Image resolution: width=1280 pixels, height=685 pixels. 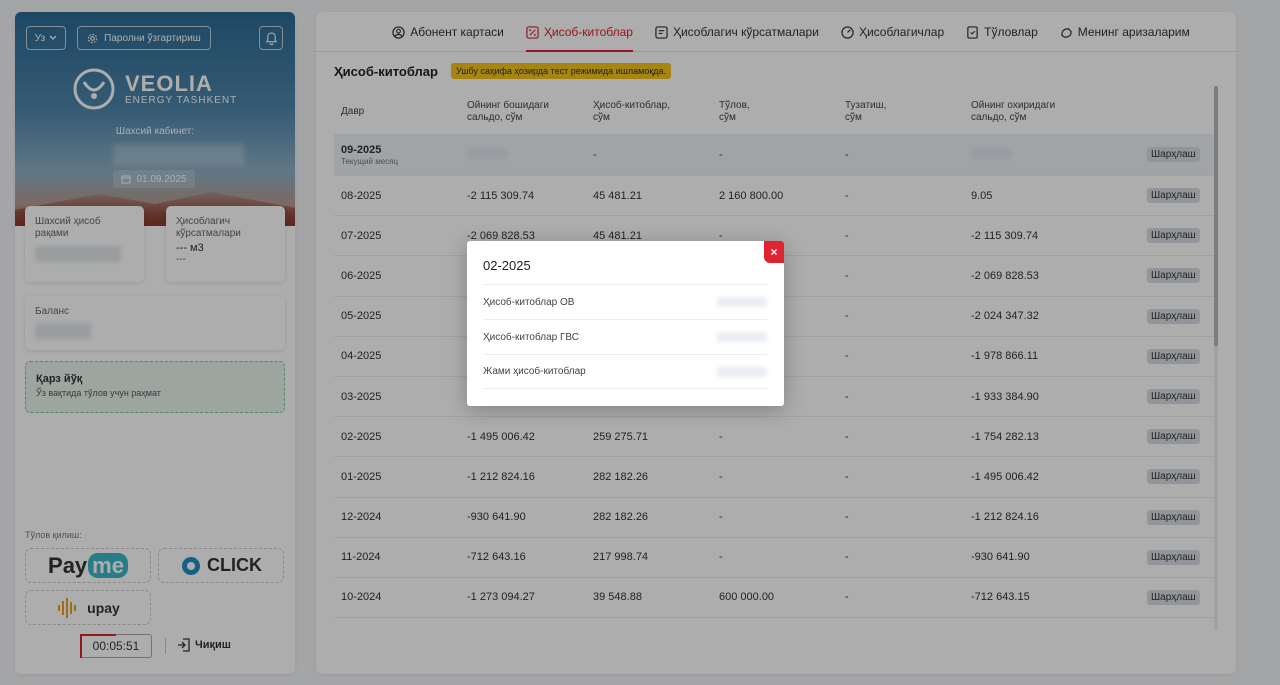 What do you see at coordinates (531, 337) in the screenshot?
I see `modal-row-label: Ҳисоб-китоблар ГВС` at bounding box center [531, 337].